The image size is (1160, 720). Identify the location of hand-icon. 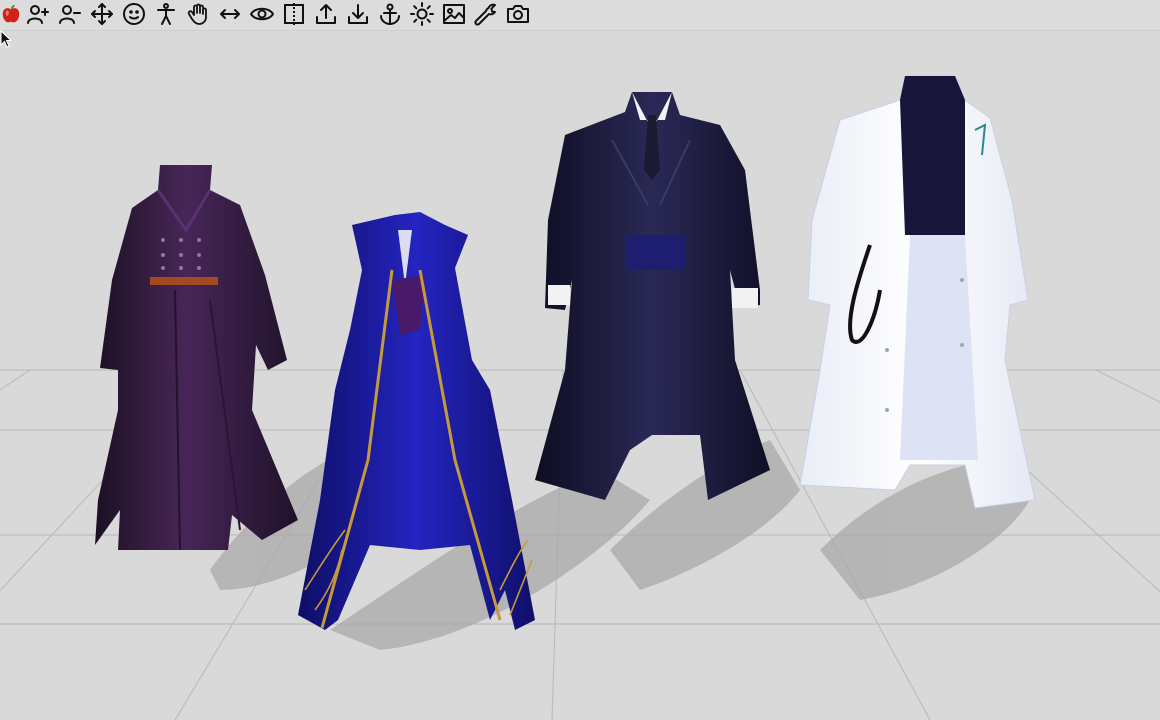
(198, 14).